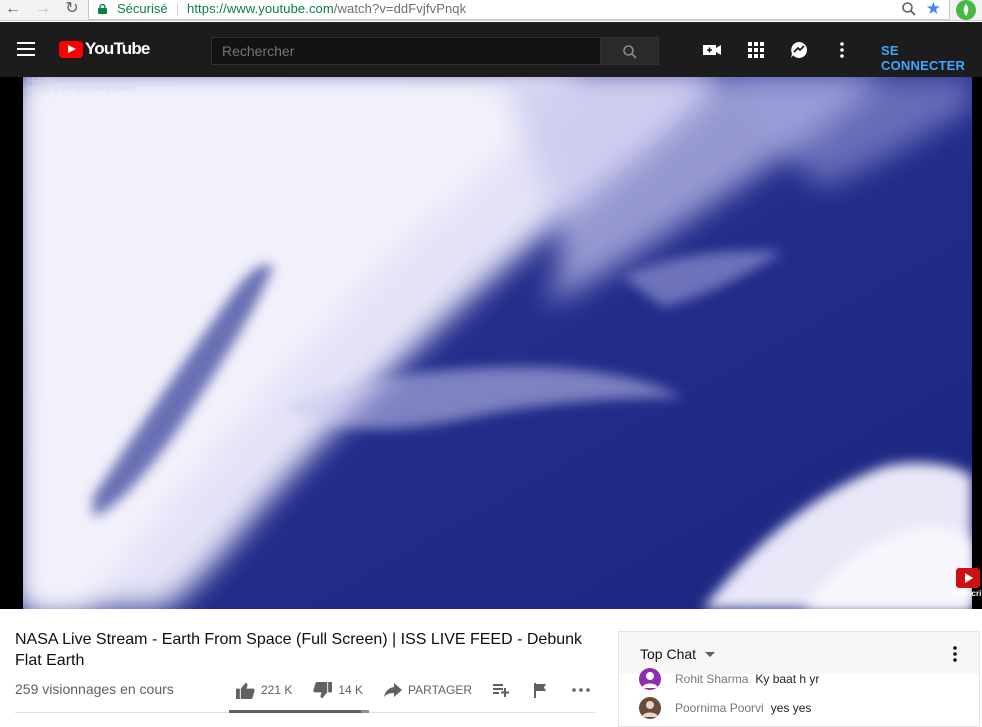 This screenshot has width=982, height=727. I want to click on video-watermark: I-EARTH Brought to you by AmazingSpace2, so click(80, 86).